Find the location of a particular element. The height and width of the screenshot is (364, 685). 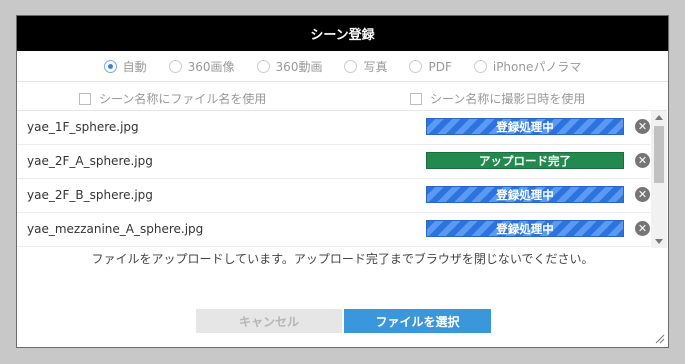

mode-label: 写真 is located at coordinates (375, 67).